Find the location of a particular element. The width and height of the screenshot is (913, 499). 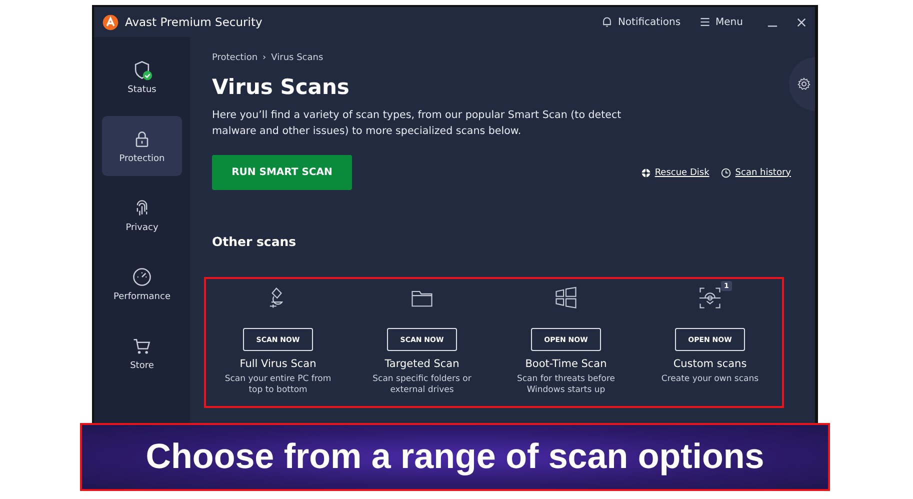

sidebar-item: Performance is located at coordinates (142, 284).